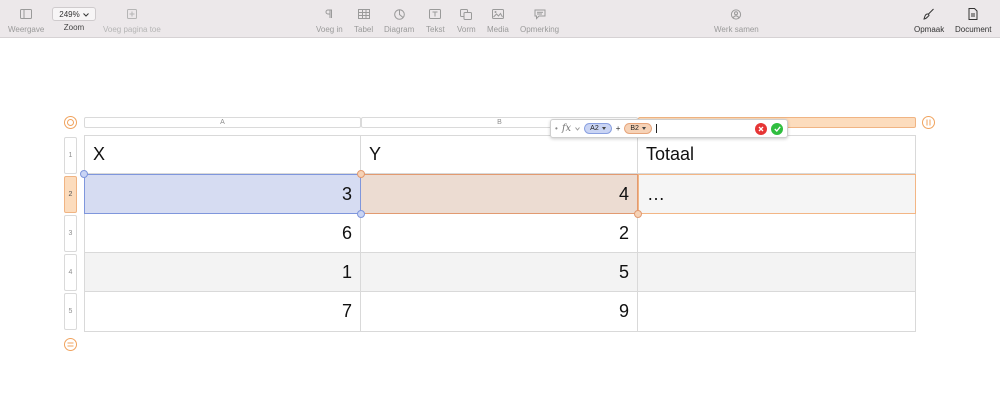 The height and width of the screenshot is (410, 1000). I want to click on add-row-button, so click(70, 344).